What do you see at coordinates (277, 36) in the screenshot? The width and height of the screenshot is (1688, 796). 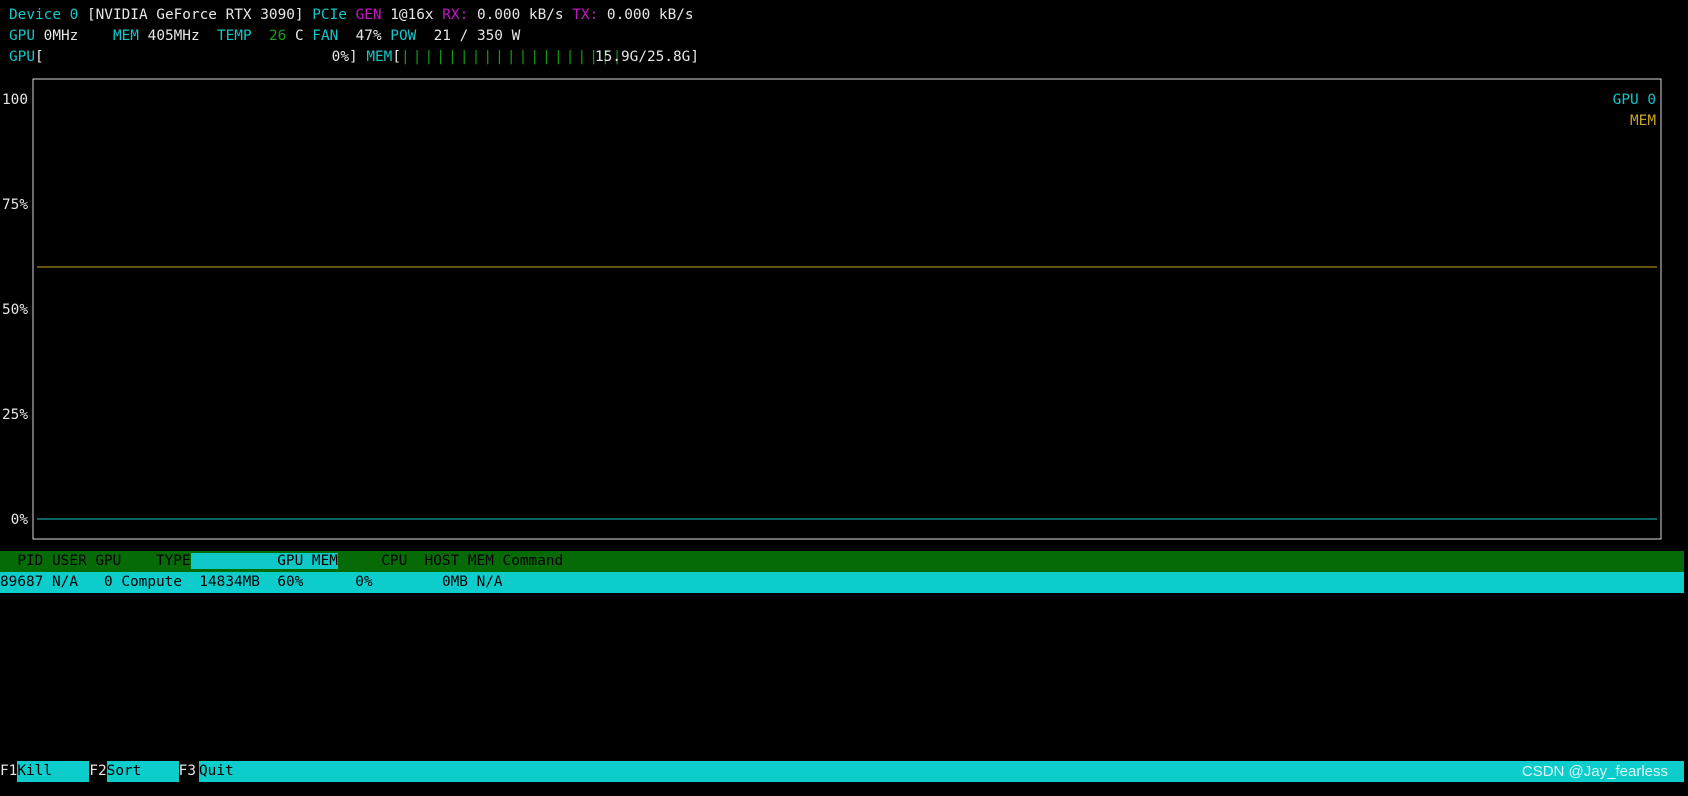 I see `temp-value: 26` at bounding box center [277, 36].